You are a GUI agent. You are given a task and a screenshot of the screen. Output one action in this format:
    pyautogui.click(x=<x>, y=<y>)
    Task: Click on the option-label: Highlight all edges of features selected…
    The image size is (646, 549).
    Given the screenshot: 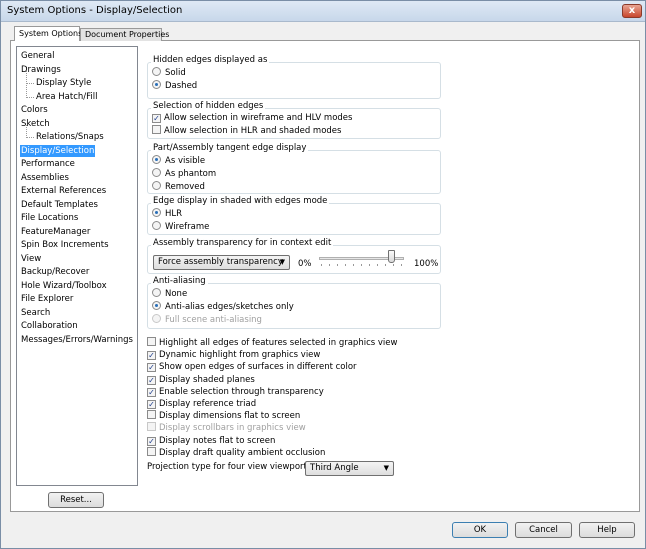 What is the action you would take?
    pyautogui.click(x=278, y=343)
    